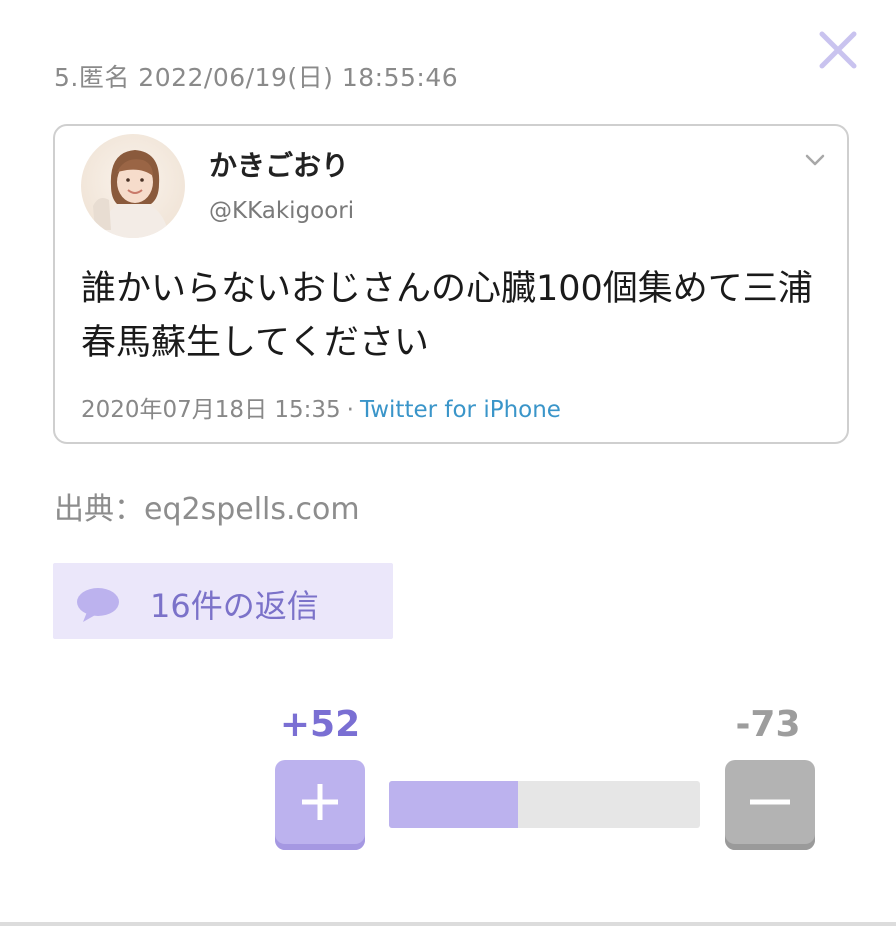 This screenshot has height=926, width=896. I want to click on upvote-button, so click(320, 805).